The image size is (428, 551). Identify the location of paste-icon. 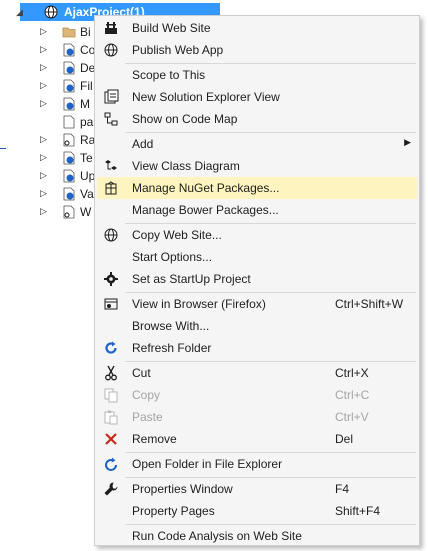
(111, 417).